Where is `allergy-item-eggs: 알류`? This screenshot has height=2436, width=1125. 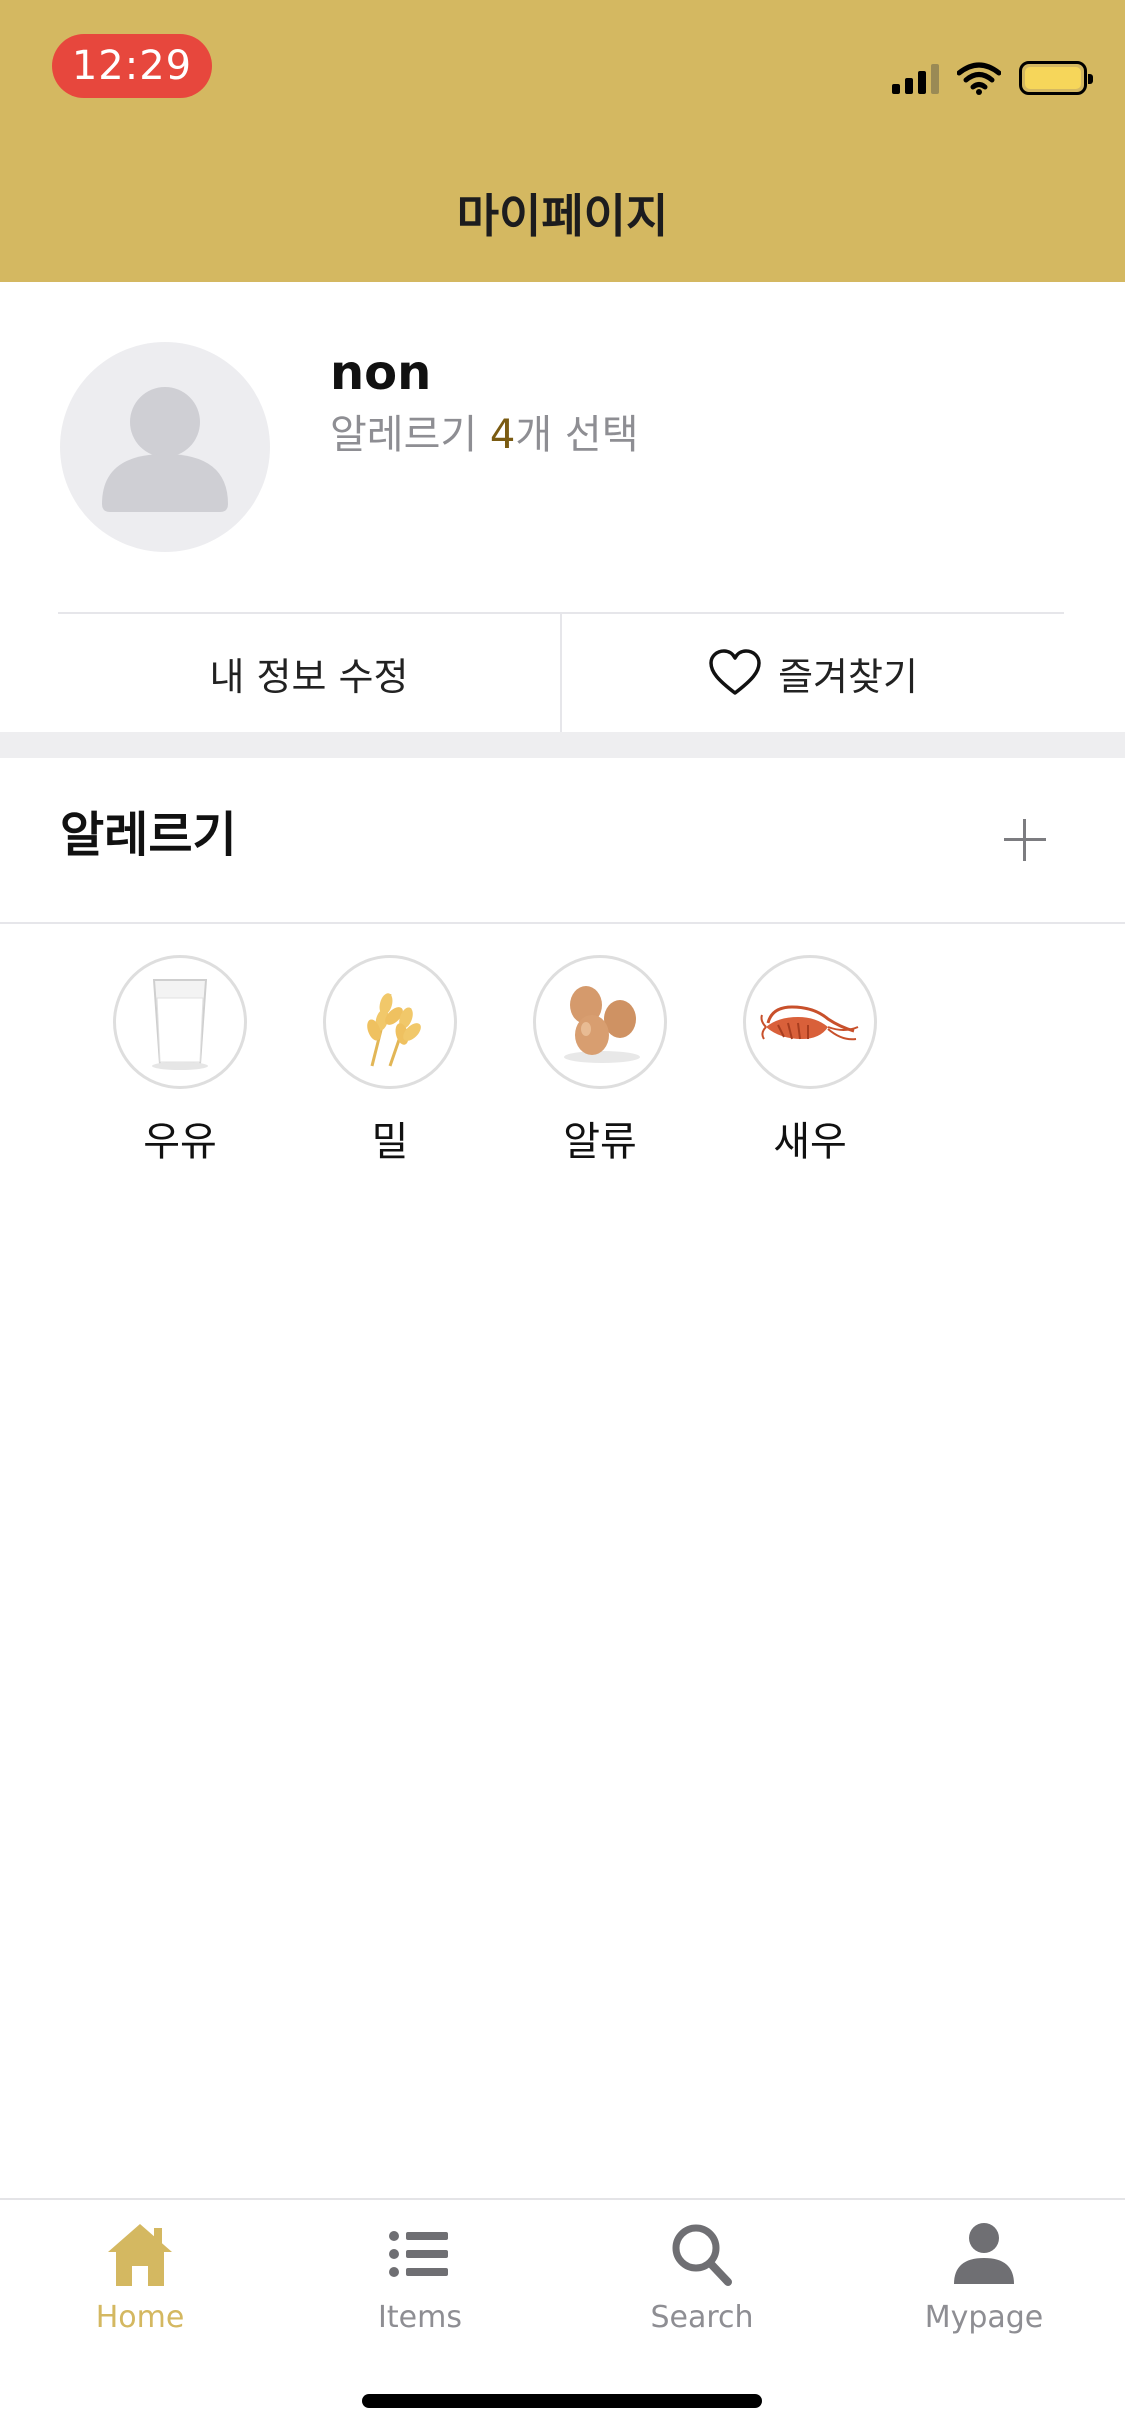 allergy-item-eggs: 알류 is located at coordinates (600, 1061).